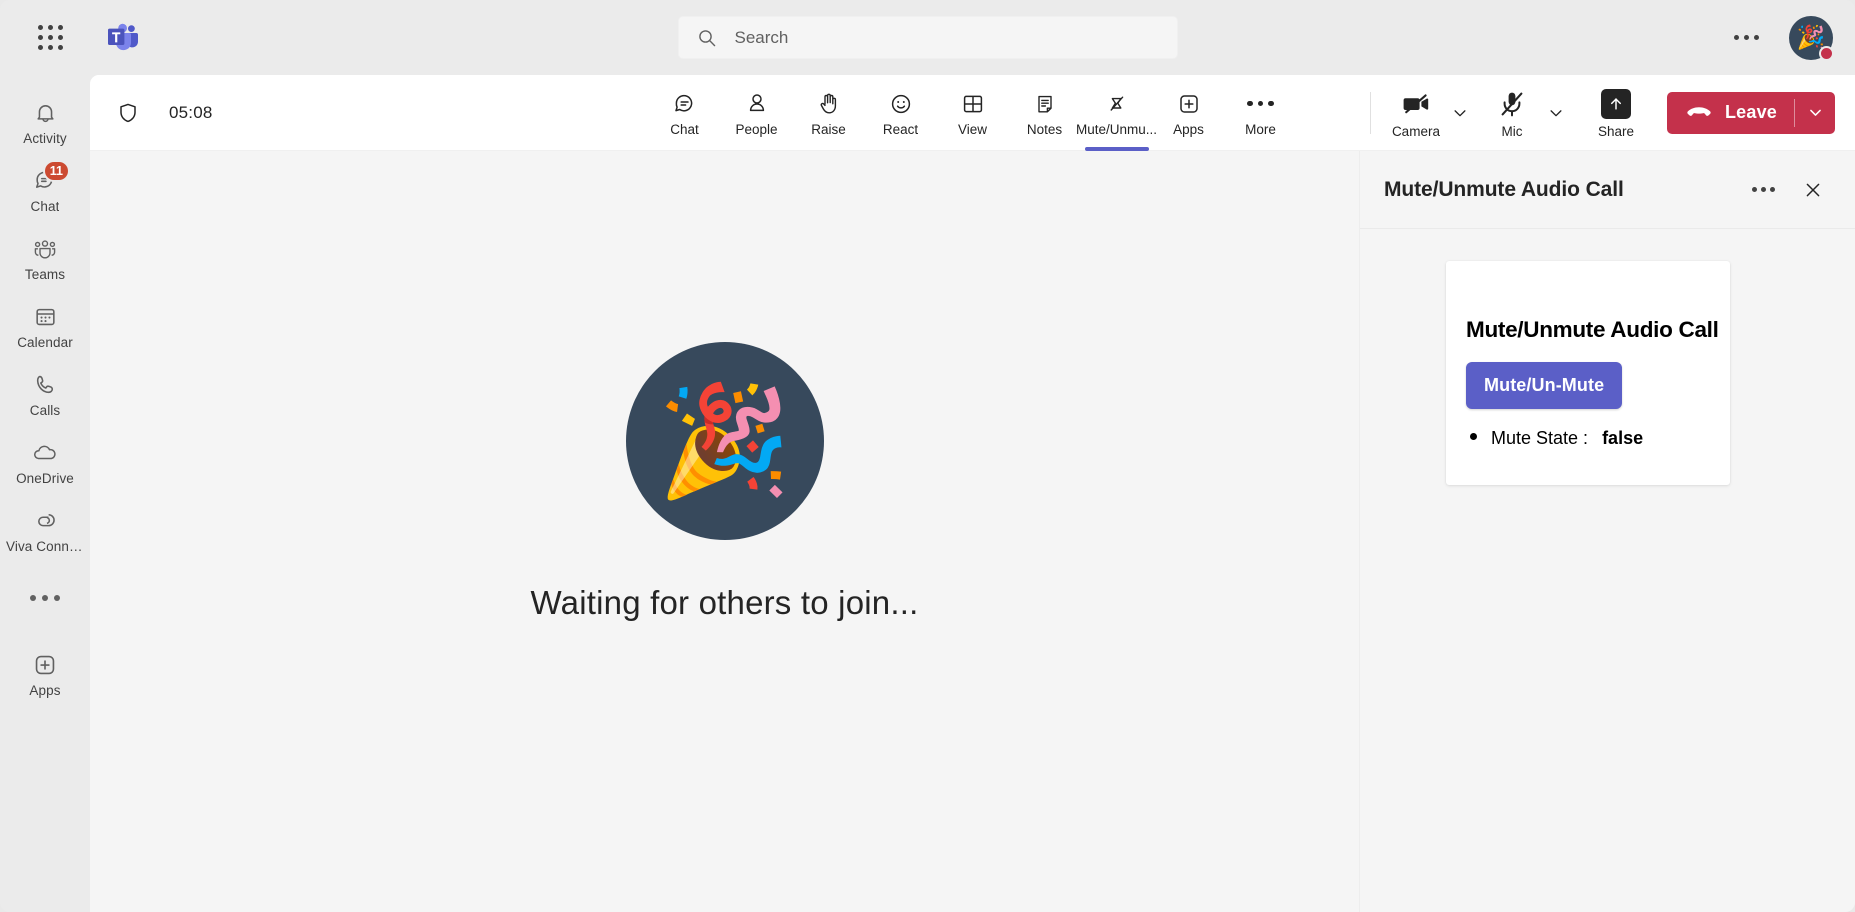 This screenshot has width=1855, height=912. I want to click on tool-label: Notes, so click(1044, 129).